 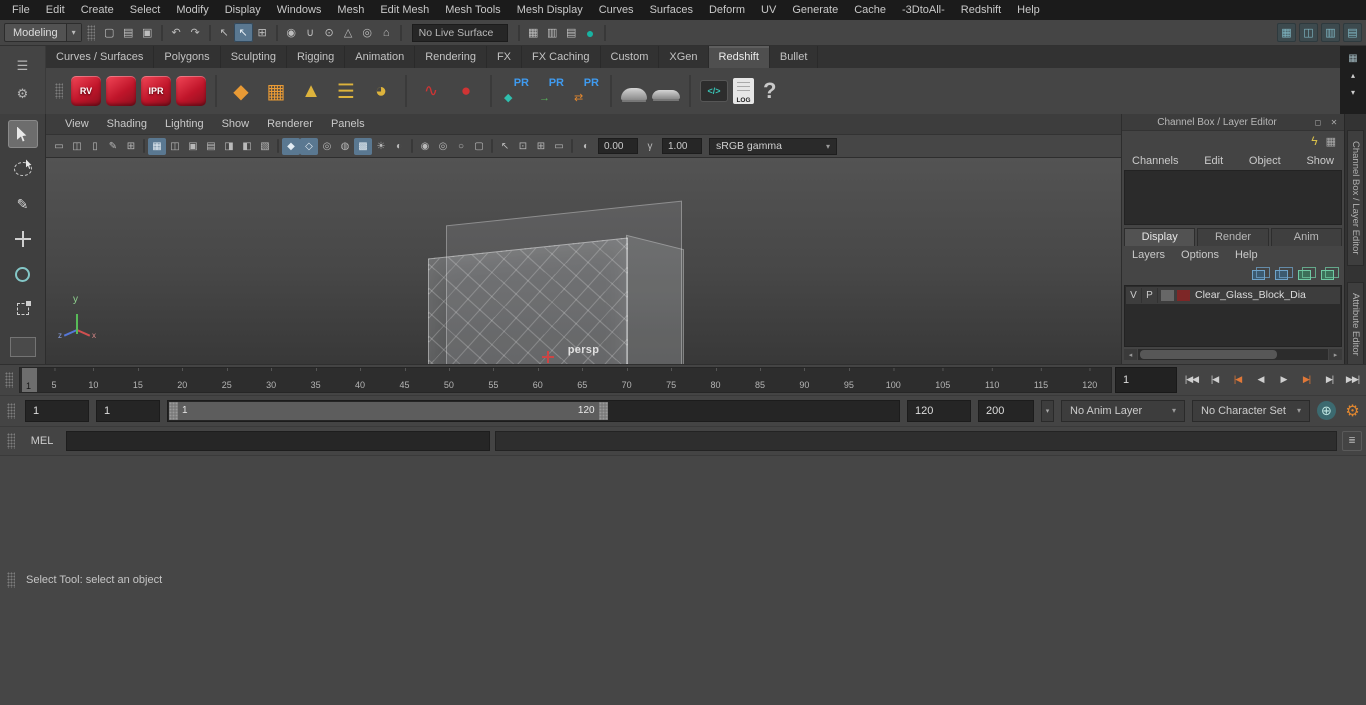 I want to click on shelf-overflow-icon: ▦, so click(x=1353, y=58).